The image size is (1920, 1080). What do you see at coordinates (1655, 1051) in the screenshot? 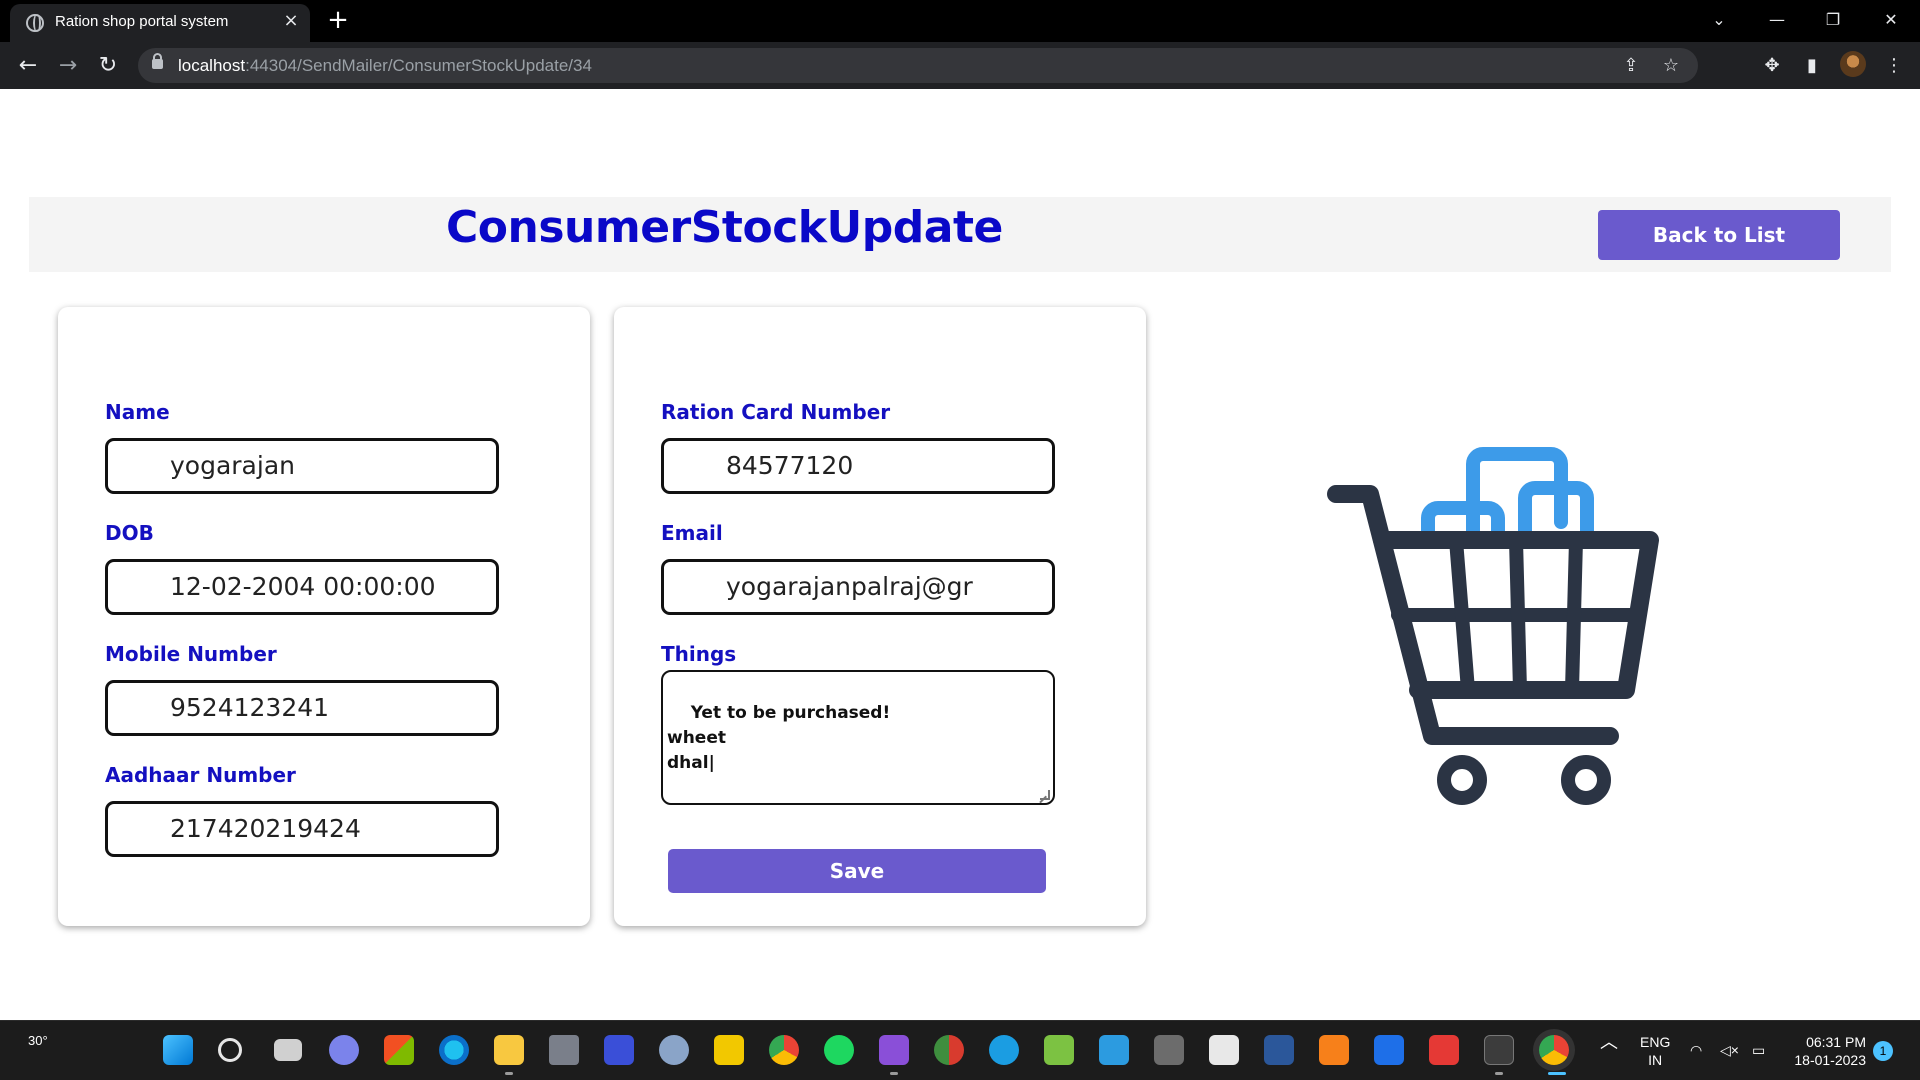
I see `language-indicator: ENG IN` at bounding box center [1655, 1051].